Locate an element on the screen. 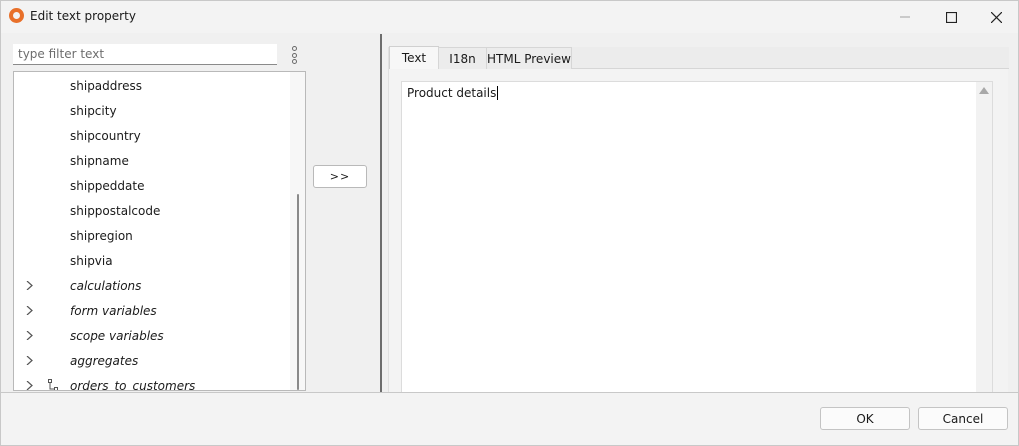 The width and height of the screenshot is (1019, 446). relation-icon is located at coordinates (53, 384).